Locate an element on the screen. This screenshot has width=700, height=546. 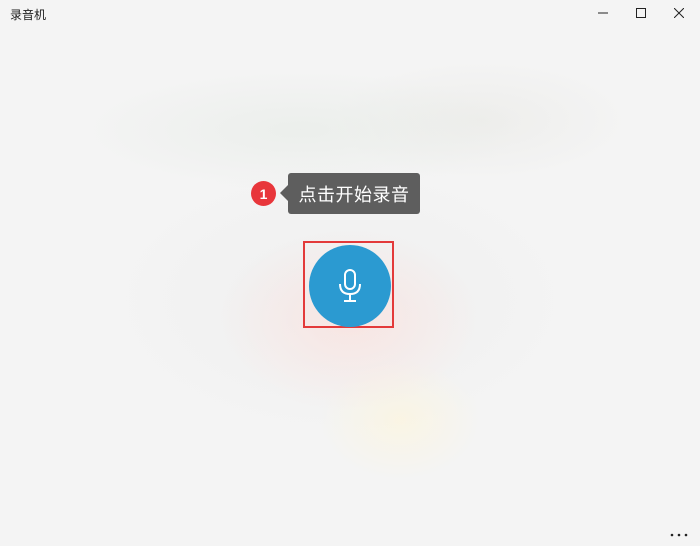
close-button is located at coordinates (679, 13).